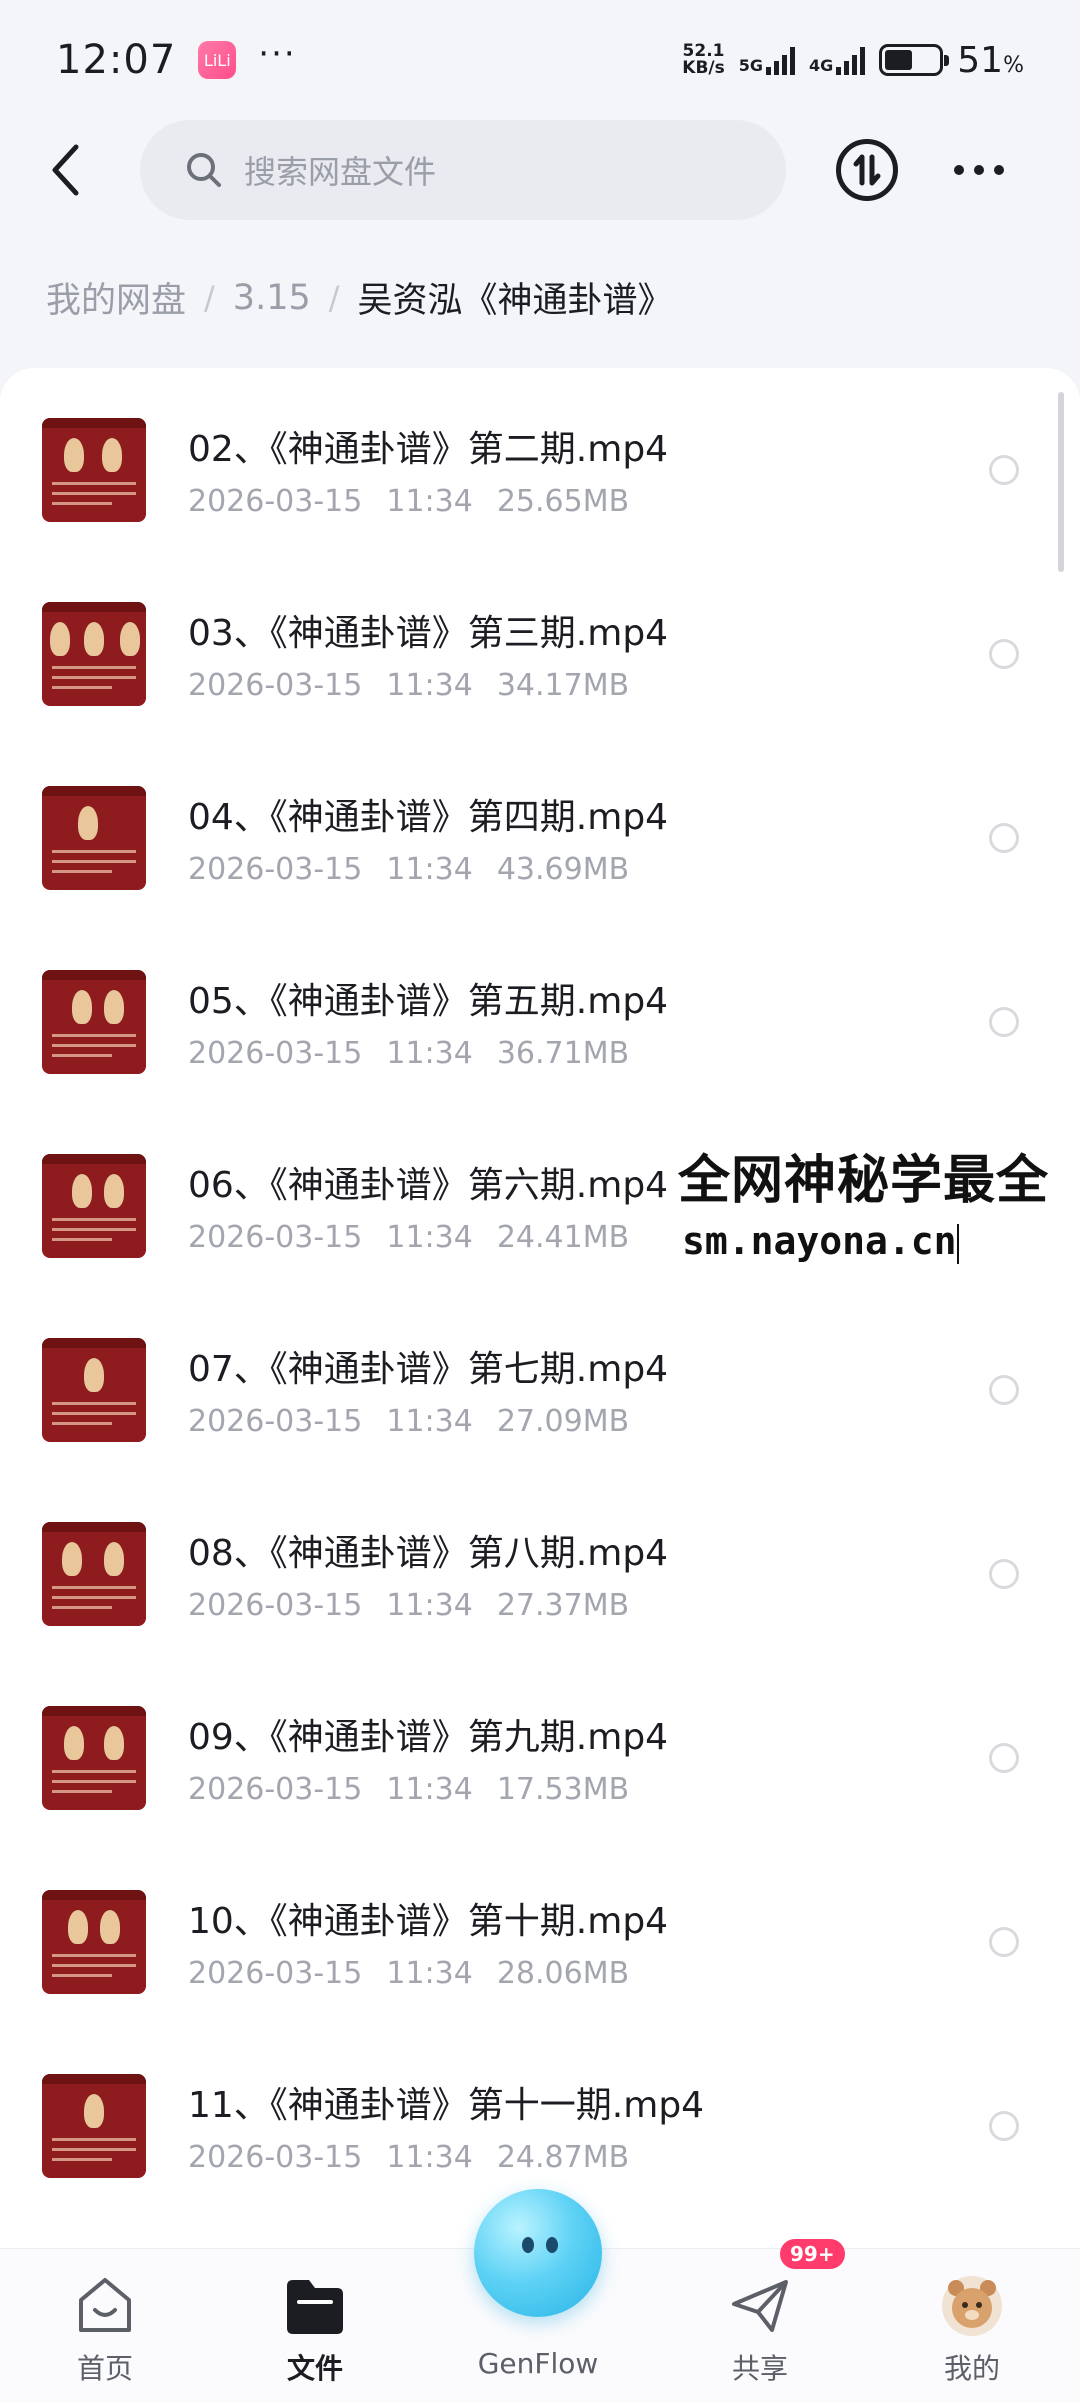 This screenshot has width=1080, height=2403. Describe the element at coordinates (552, 2245) in the screenshot. I see `mascot-eye` at that location.